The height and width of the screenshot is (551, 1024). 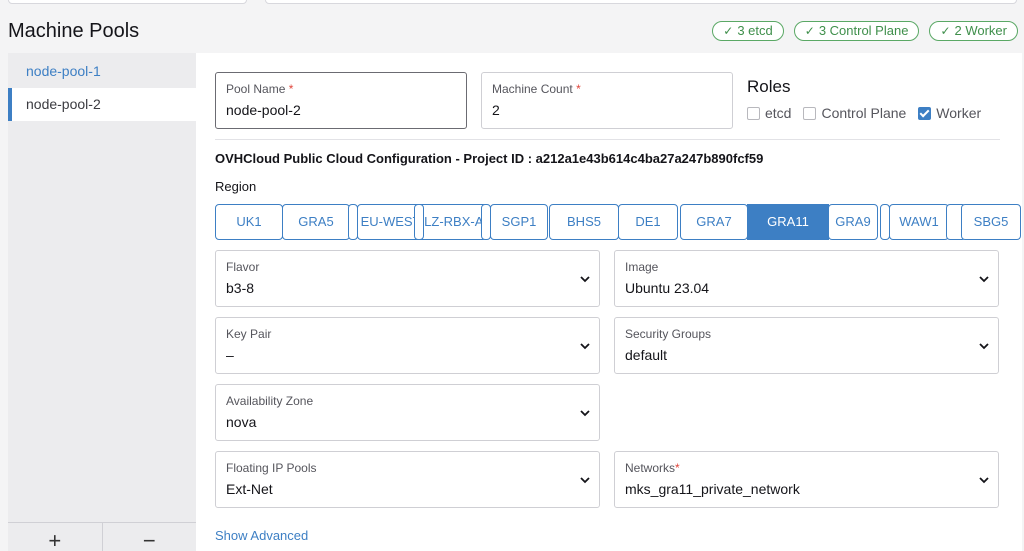 I want to click on status-badge: ✓ 3 Control Plane, so click(x=856, y=31).